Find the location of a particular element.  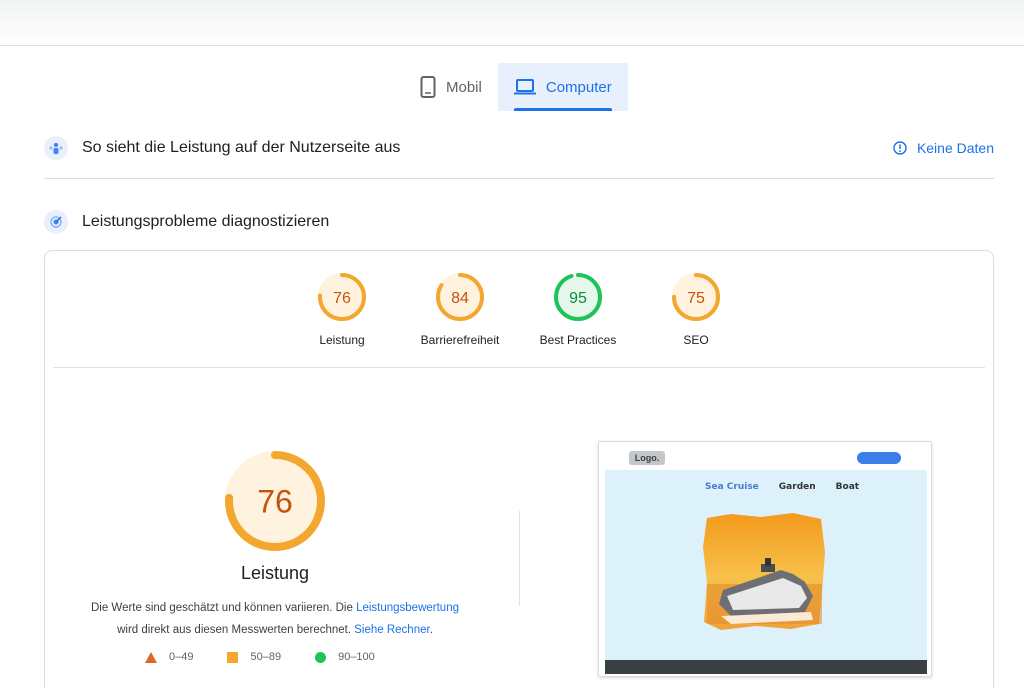

preview-nav-item: Garden is located at coordinates (797, 487).